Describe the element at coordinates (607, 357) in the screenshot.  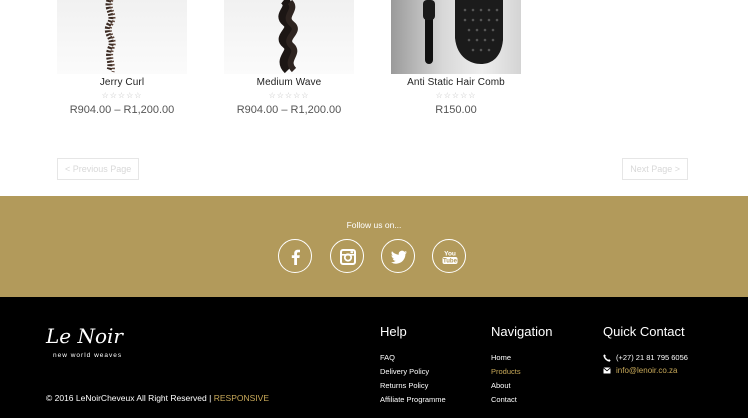
I see `phone-icon` at that location.